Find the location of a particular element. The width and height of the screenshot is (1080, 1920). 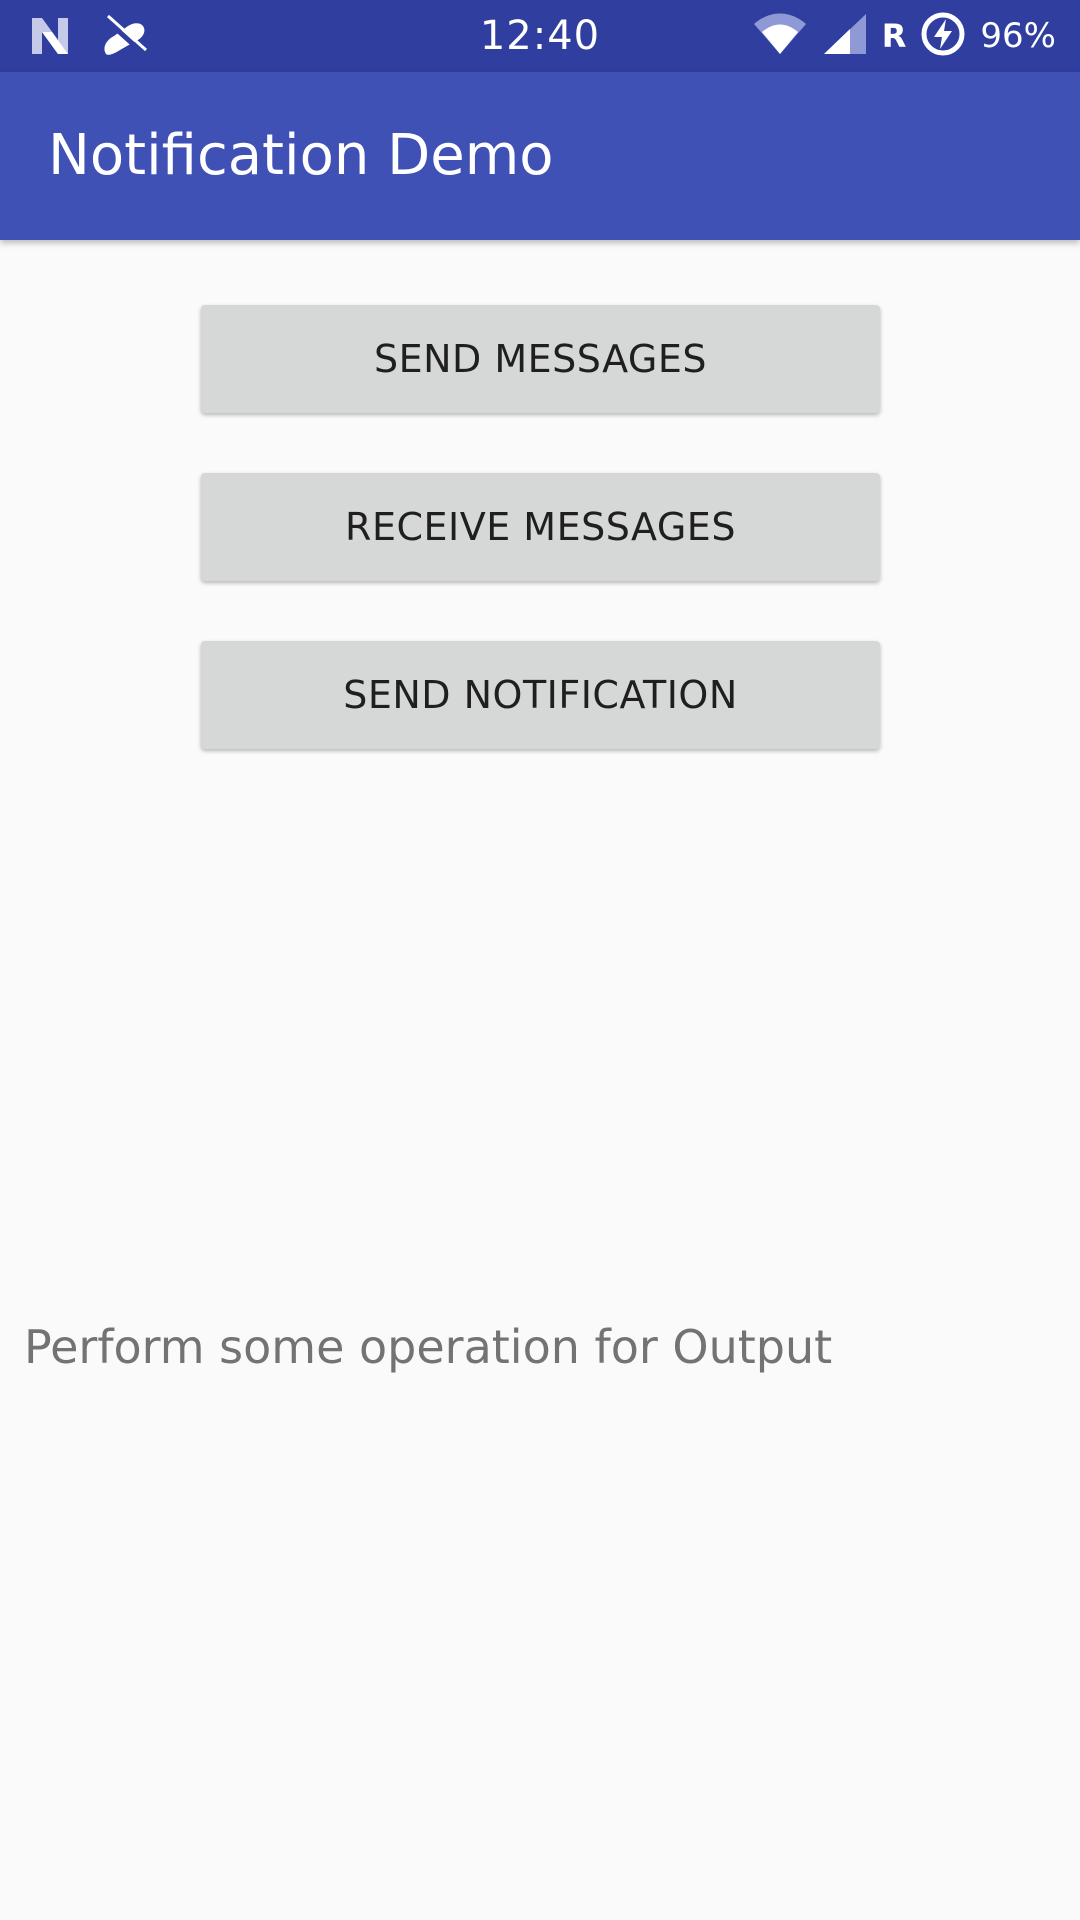

send-messages-button: SEND MESSAGES is located at coordinates (540, 359).